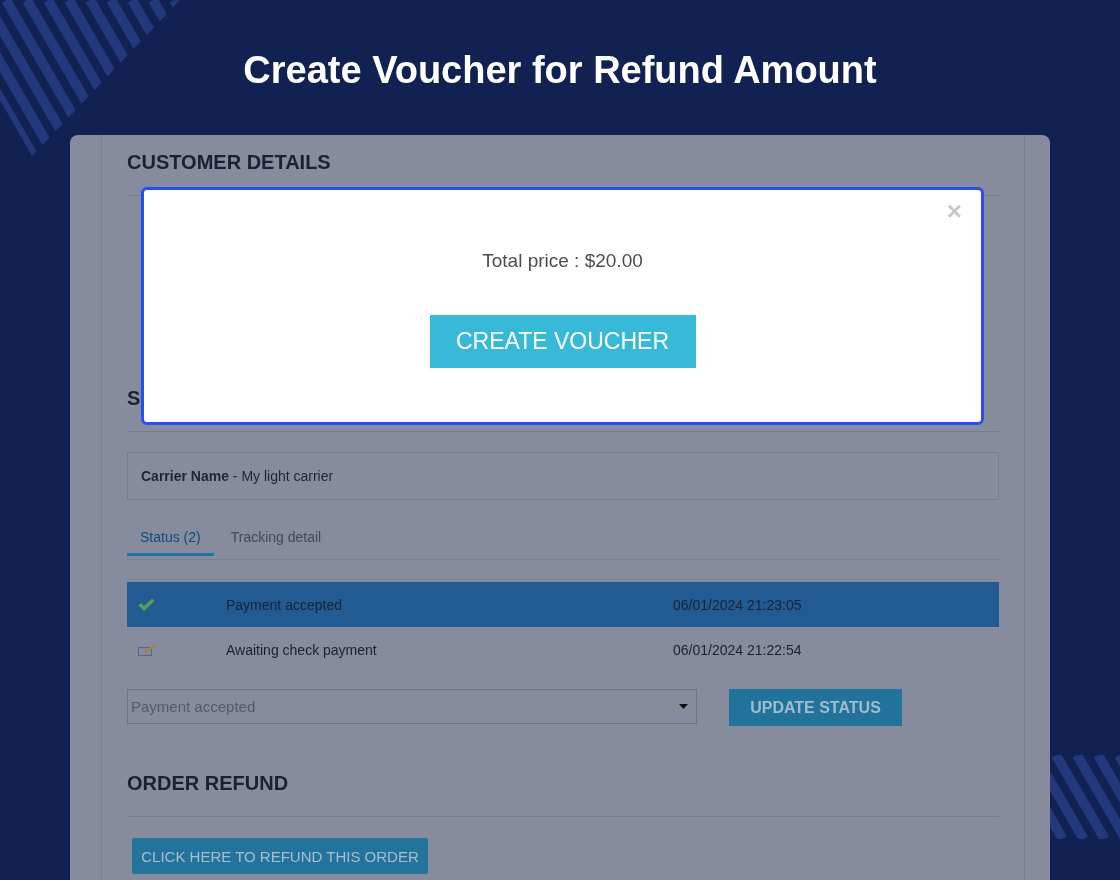 The height and width of the screenshot is (880, 1120). I want to click on page-title: Create Voucher for Refund Amount, so click(560, 70).